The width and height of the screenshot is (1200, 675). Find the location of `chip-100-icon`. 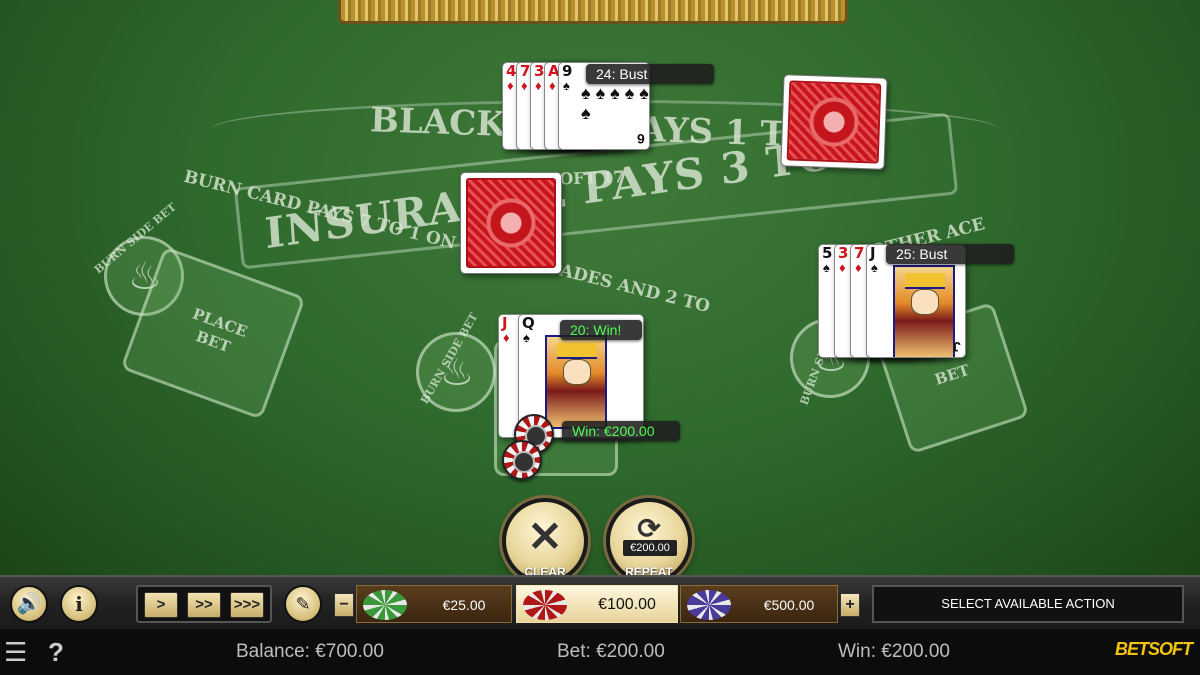

chip-100-icon is located at coordinates (545, 605).